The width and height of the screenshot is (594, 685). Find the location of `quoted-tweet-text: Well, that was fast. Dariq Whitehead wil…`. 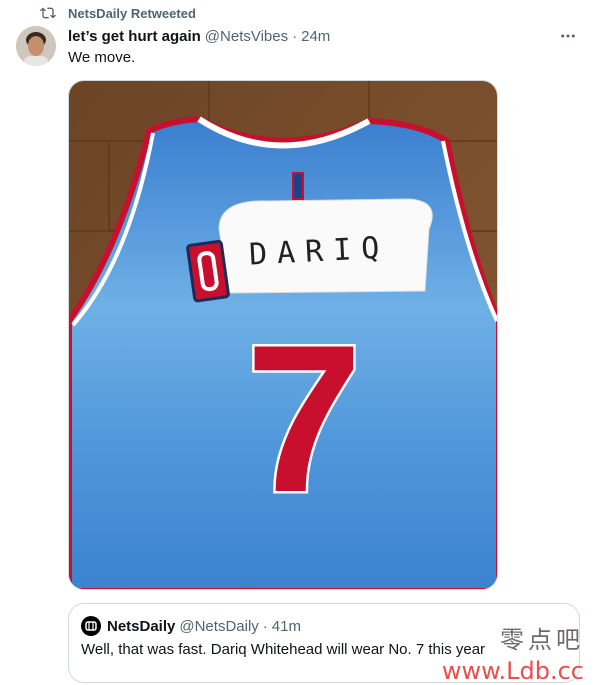

quoted-tweet-text: Well, that was fast. Dariq Whitehead wil… is located at coordinates (283, 649).